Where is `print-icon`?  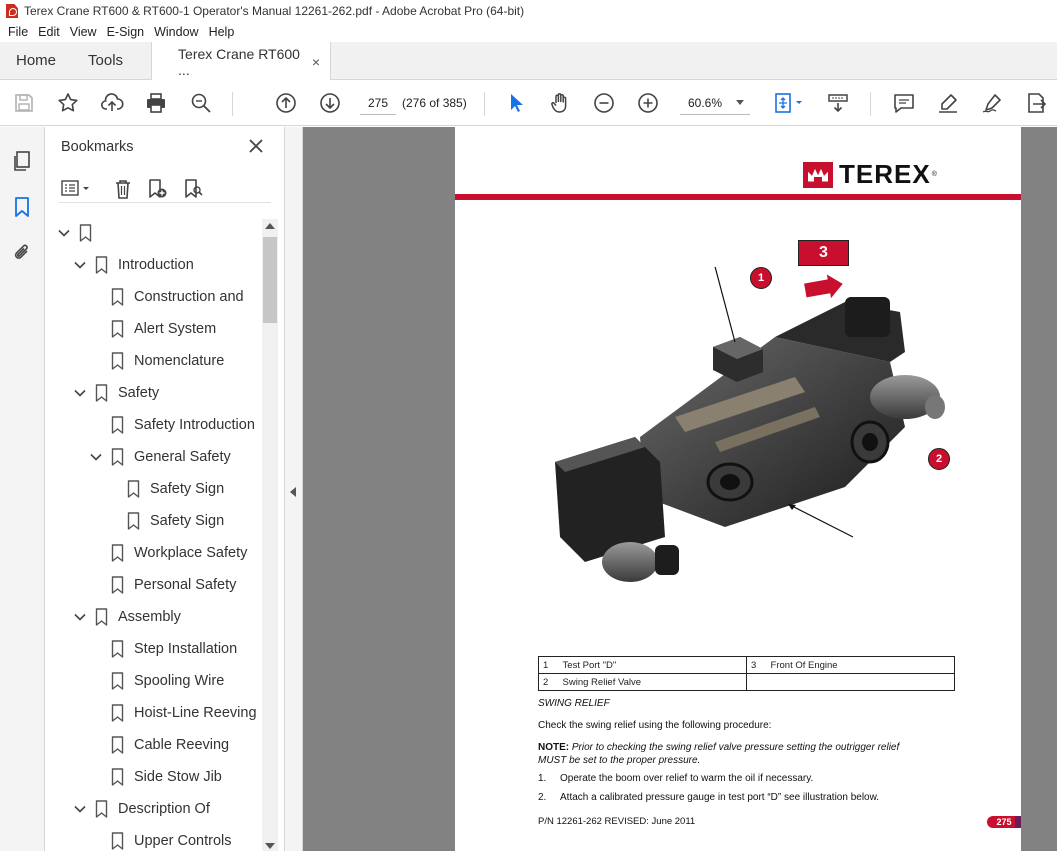 print-icon is located at coordinates (156, 103).